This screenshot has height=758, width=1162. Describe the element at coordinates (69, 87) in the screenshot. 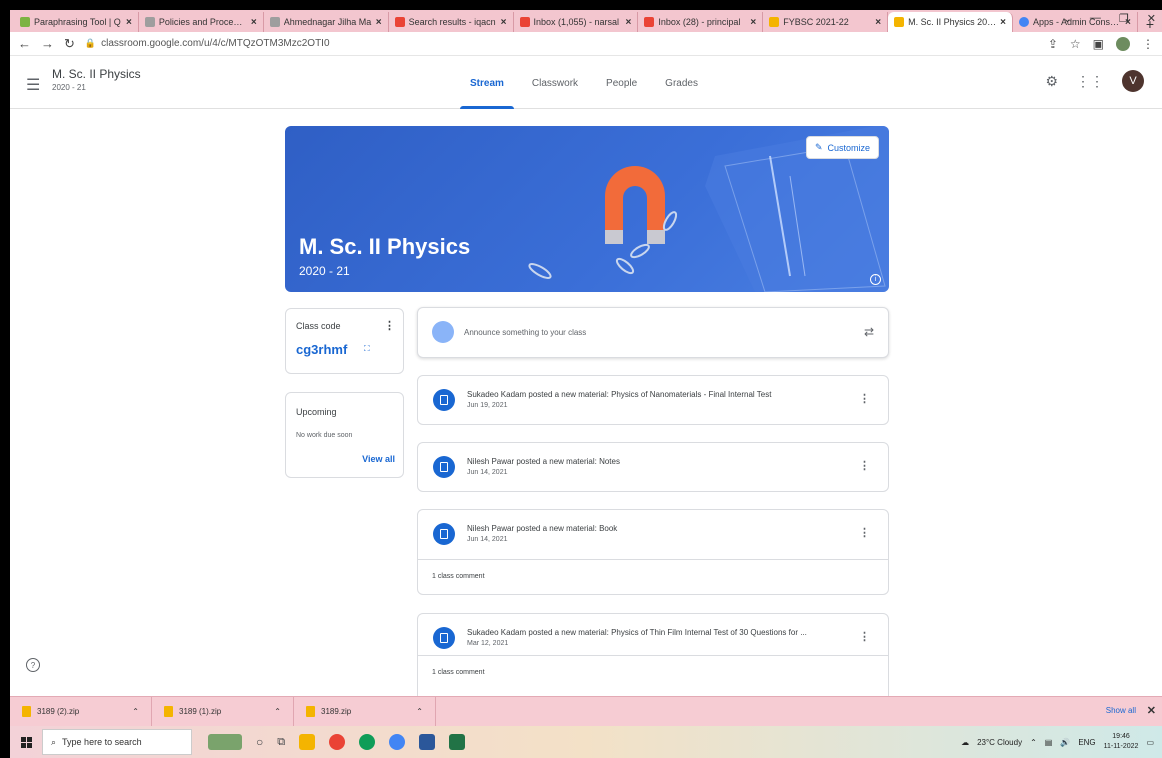

I see `class-year: 2020 - 21` at that location.